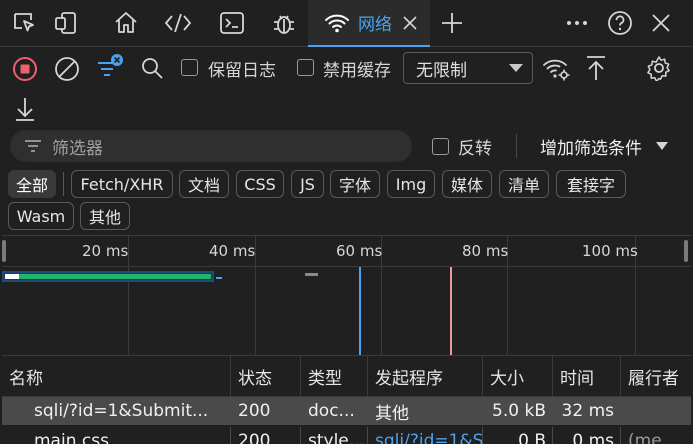 This screenshot has height=444, width=693. Describe the element at coordinates (620, 23) in the screenshot. I see `help-icon` at that location.